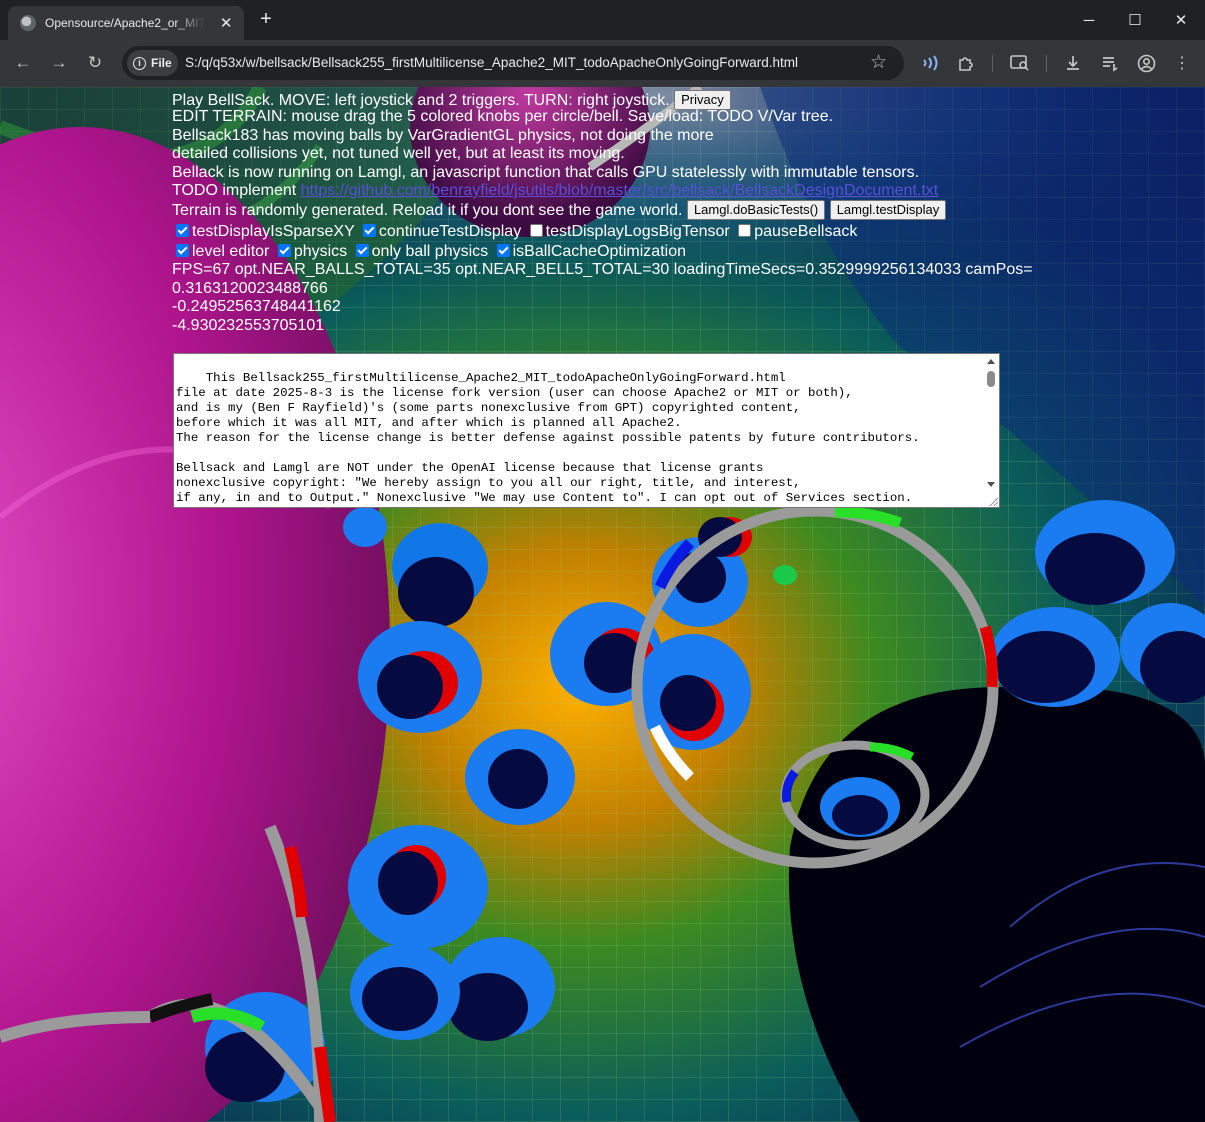 Image resolution: width=1205 pixels, height=1122 pixels. I want to click on textarea-scrollbar, so click(991, 430).